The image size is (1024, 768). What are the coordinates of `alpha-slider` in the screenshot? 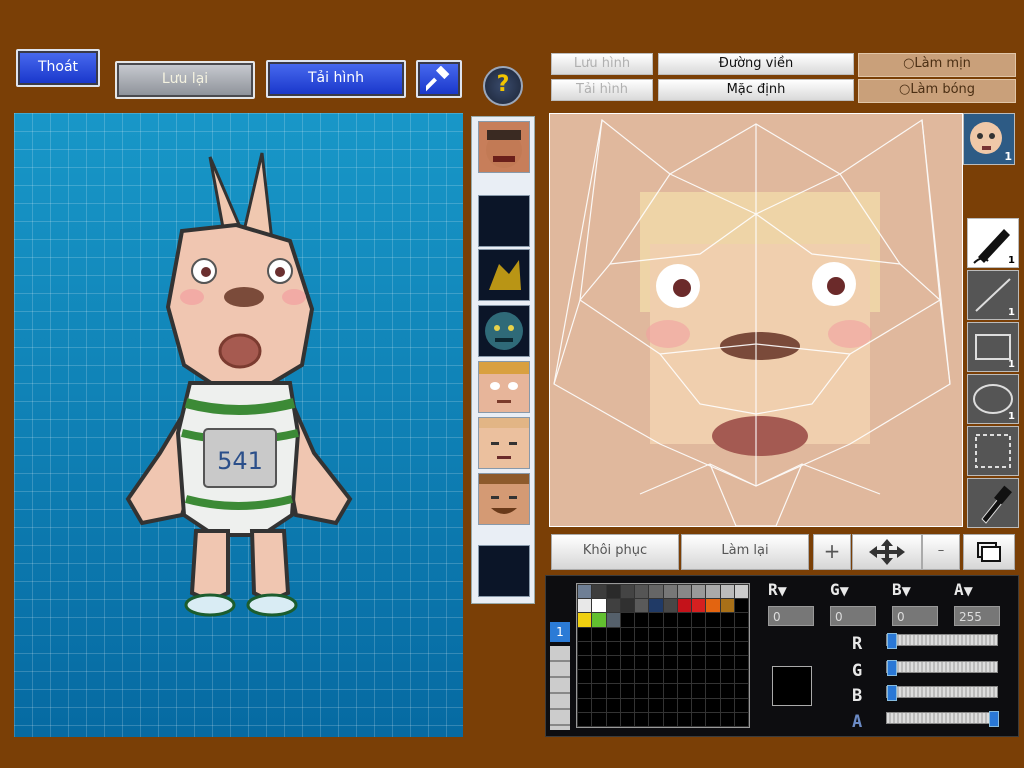 It's located at (942, 719).